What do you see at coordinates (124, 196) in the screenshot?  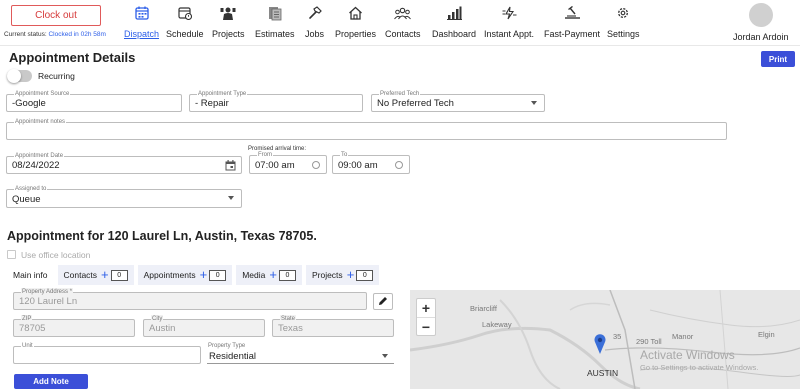 I see `assigned-to-select: Assigned to Queue` at bounding box center [124, 196].